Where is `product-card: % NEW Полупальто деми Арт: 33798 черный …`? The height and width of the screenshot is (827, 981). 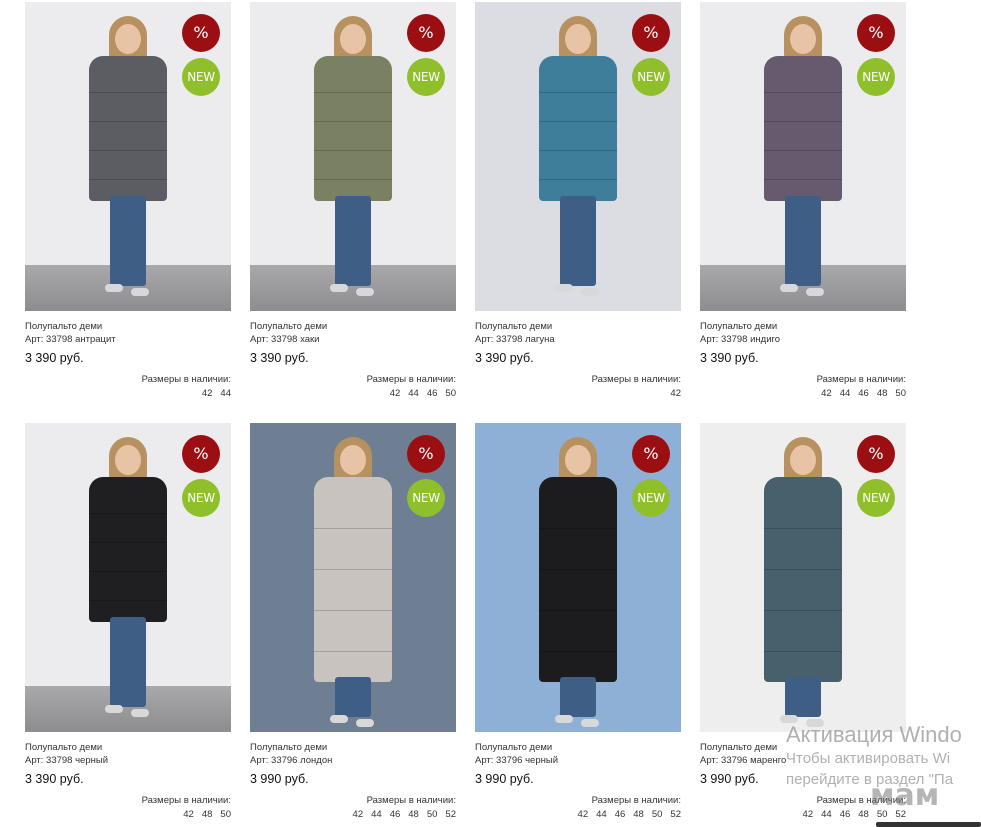
product-card: % NEW Полупальто деми Арт: 33798 черный … is located at coordinates (128, 622).